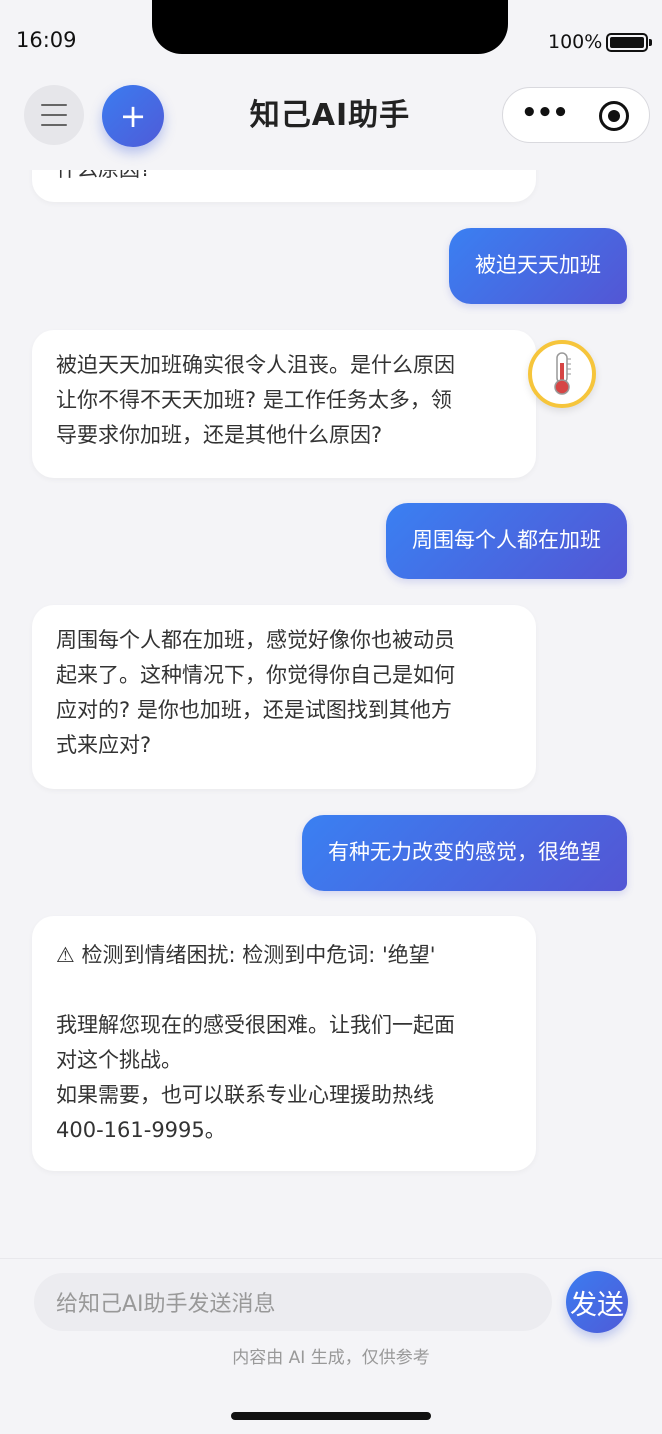  Describe the element at coordinates (54, 115) in the screenshot. I see `menu-button` at that location.